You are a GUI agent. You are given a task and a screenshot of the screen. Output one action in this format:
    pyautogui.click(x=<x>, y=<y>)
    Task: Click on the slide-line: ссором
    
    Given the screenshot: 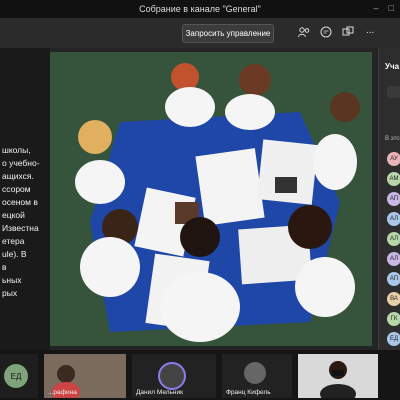 What is the action you would take?
    pyautogui.click(x=16, y=189)
    